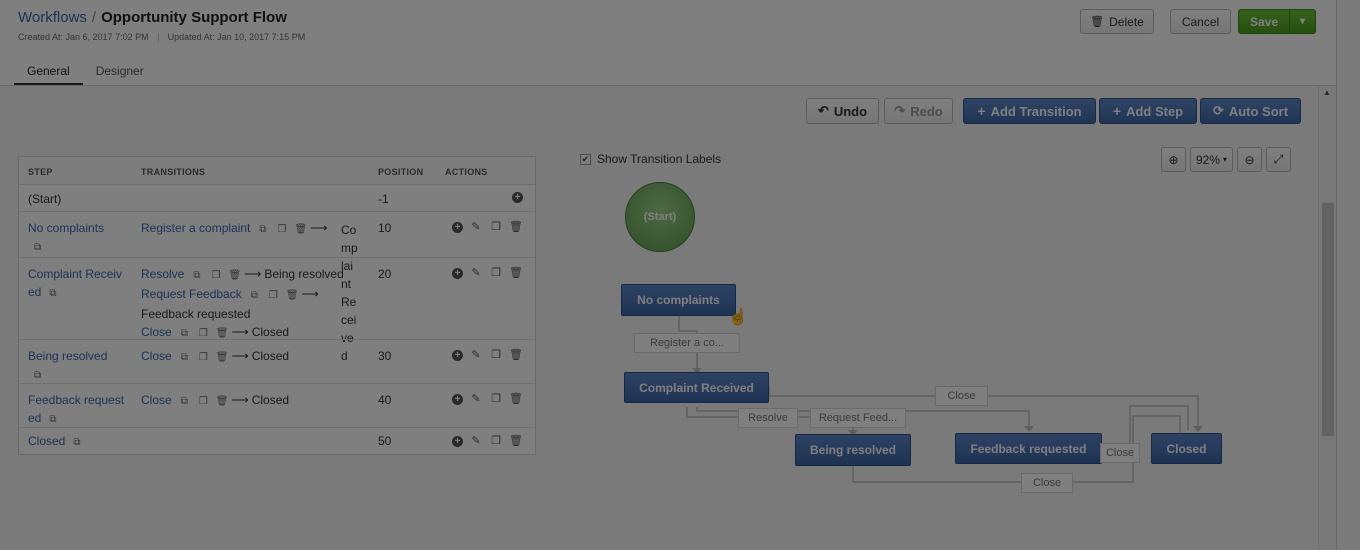 This screenshot has width=1360, height=550. I want to click on node-complaint-received: Complaint Received, so click(696, 387).